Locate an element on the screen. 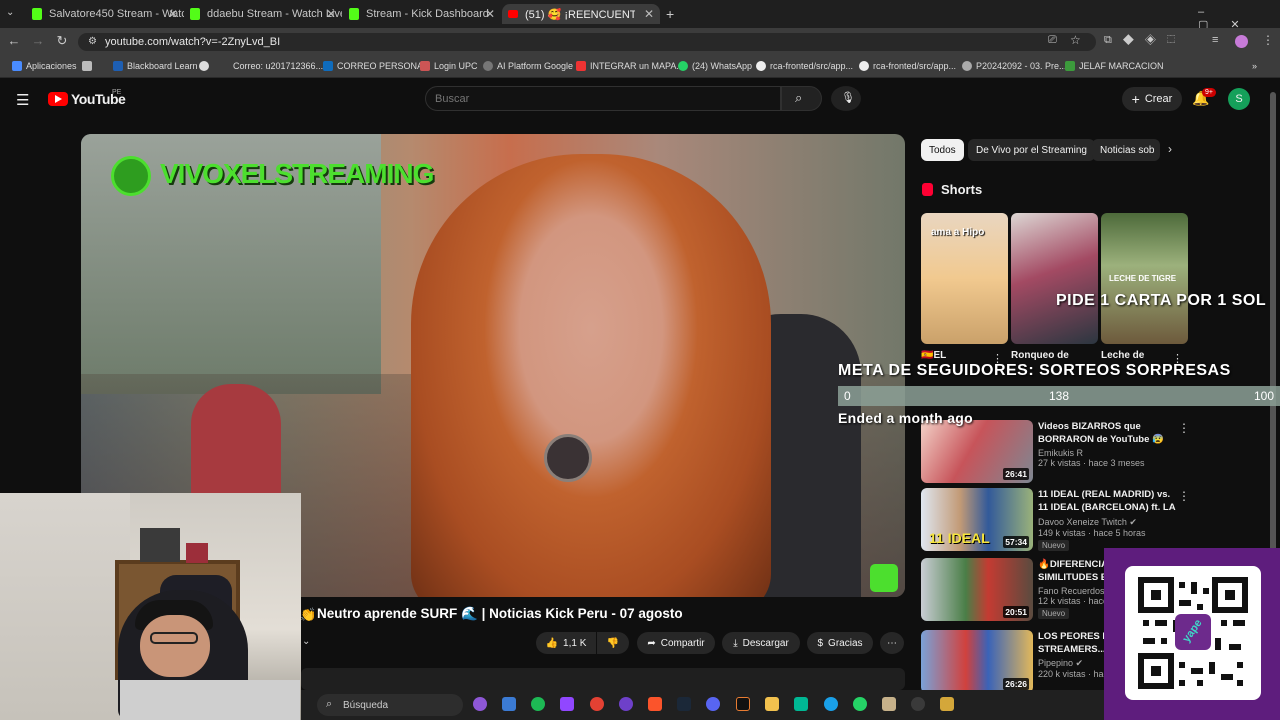 The width and height of the screenshot is (1280, 720). chrome-icon is located at coordinates (597, 704).